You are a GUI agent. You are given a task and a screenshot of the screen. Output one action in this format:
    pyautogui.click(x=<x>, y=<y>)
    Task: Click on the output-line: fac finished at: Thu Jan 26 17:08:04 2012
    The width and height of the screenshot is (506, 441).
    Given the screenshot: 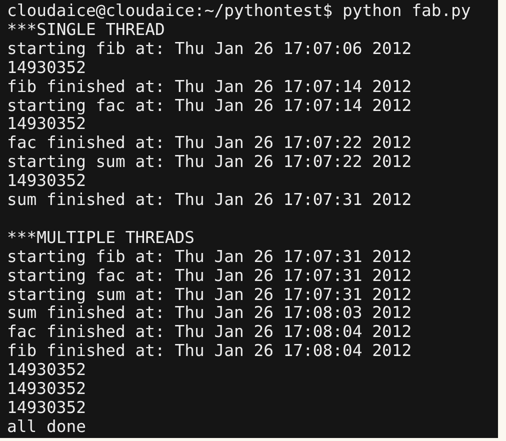 What is the action you would take?
    pyautogui.click(x=209, y=332)
    